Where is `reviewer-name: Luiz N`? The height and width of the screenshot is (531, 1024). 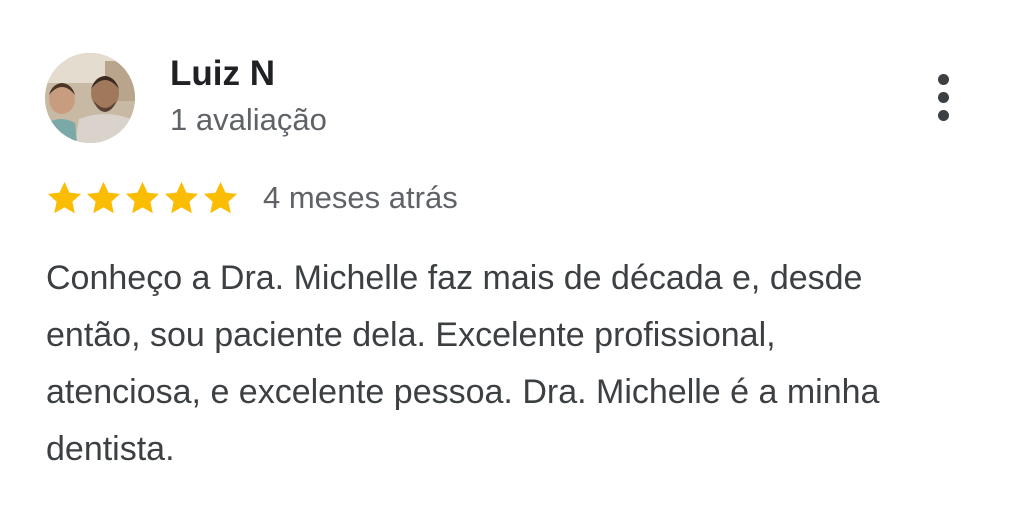 reviewer-name: Luiz N is located at coordinates (222, 74).